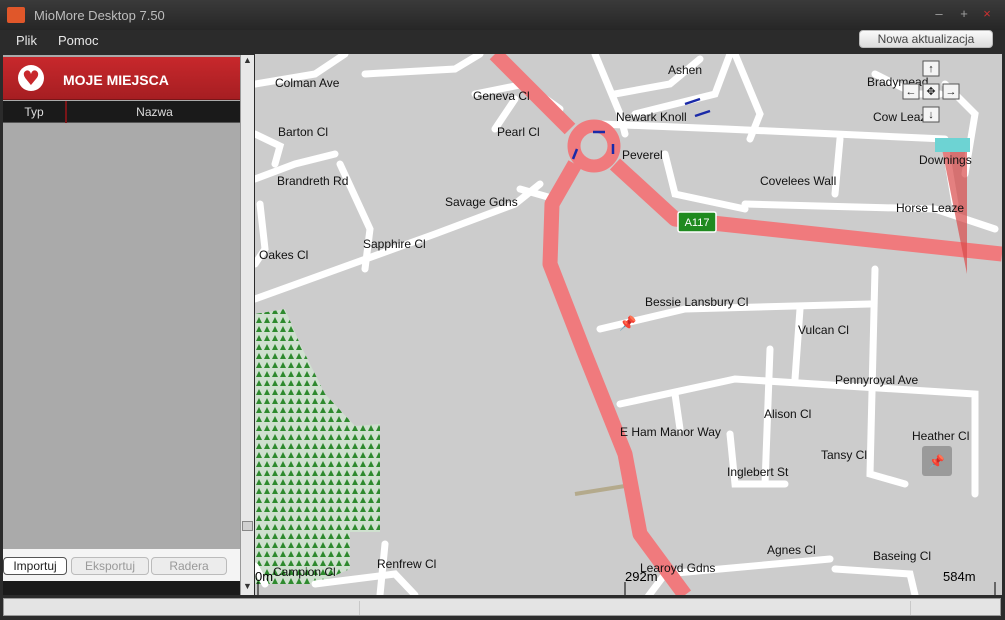 The image size is (1005, 620). What do you see at coordinates (121, 588) in the screenshot?
I see `panel-footer` at bounding box center [121, 588].